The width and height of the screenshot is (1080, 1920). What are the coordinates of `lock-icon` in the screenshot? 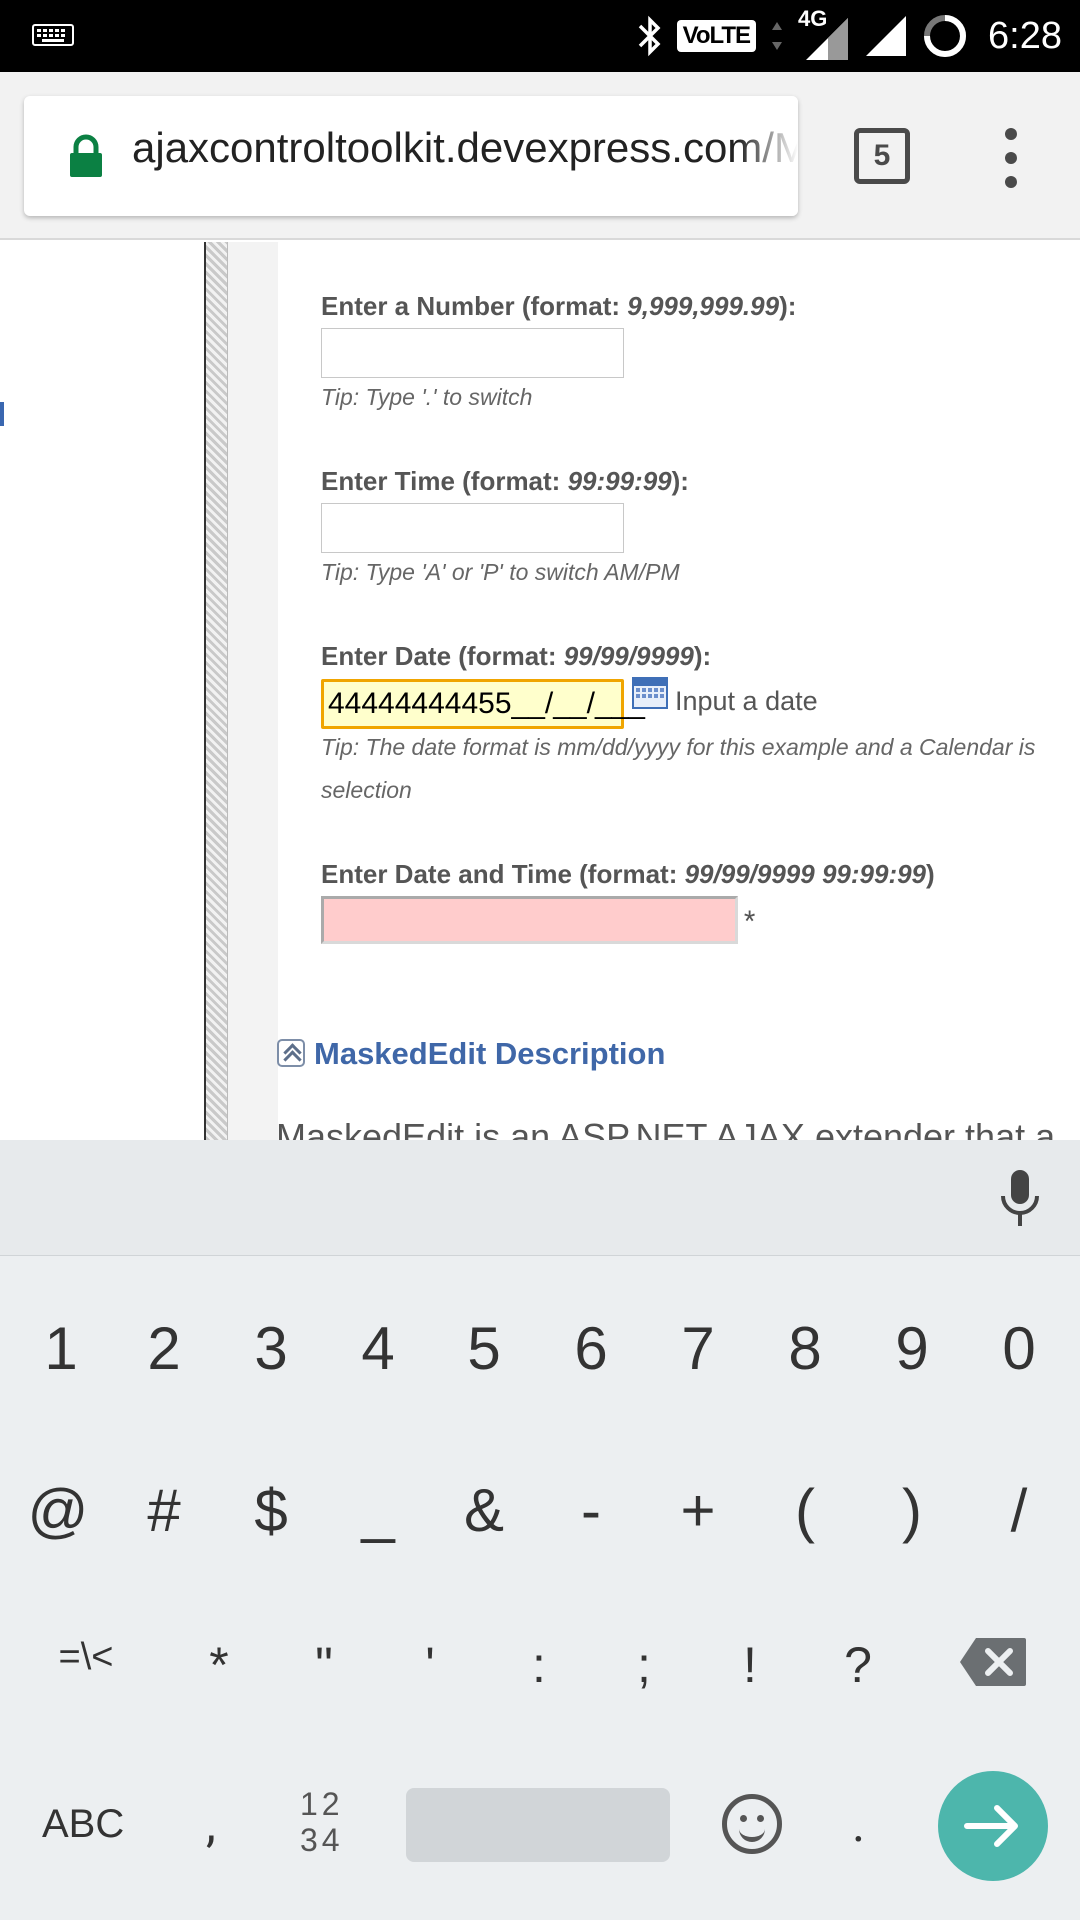 It's located at (86, 155).